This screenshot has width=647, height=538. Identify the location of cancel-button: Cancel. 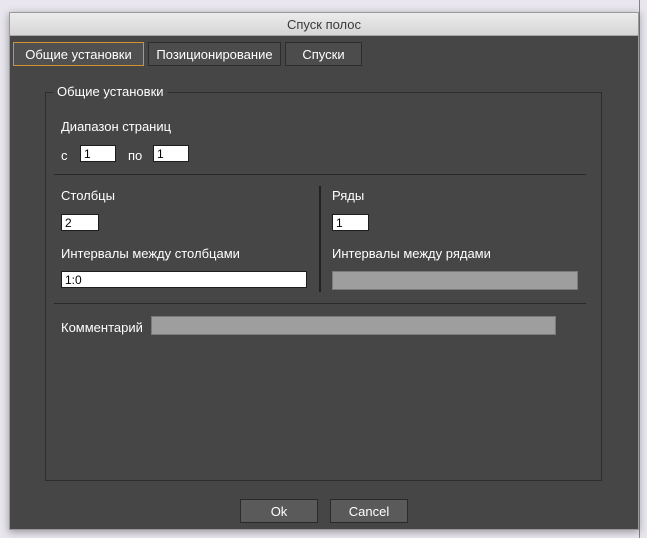
(369, 511).